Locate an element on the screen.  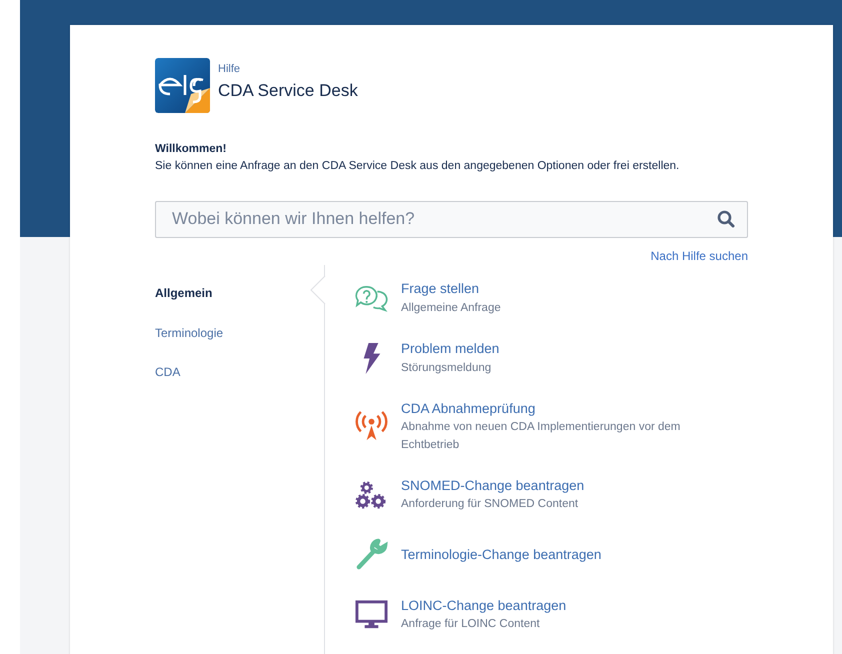
request-description: Anforderung für SNOMED Content is located at coordinates (490, 504).